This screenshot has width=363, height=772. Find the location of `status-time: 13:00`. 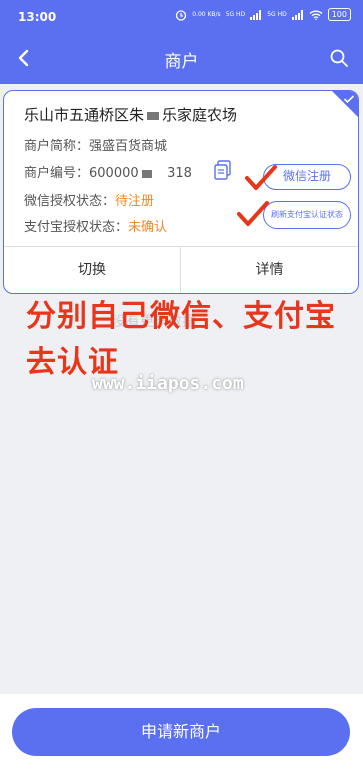

status-time: 13:00 is located at coordinates (37, 17).